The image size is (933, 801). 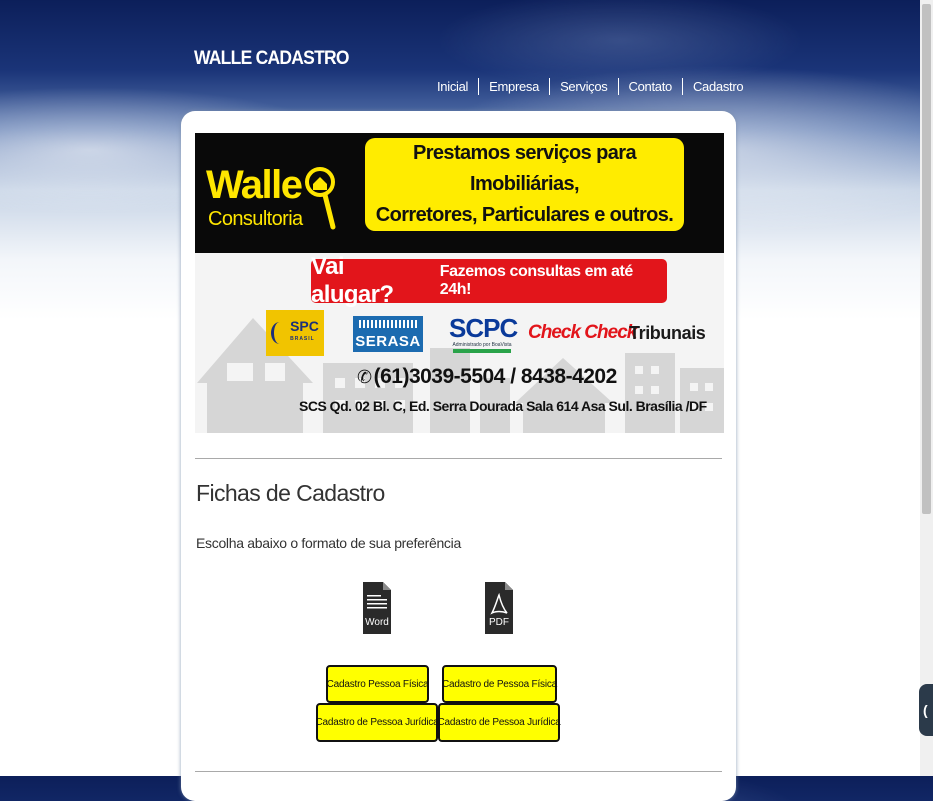 I want to click on scpc-logo: SCPC Administrado por BoaVista, so click(x=483, y=335).